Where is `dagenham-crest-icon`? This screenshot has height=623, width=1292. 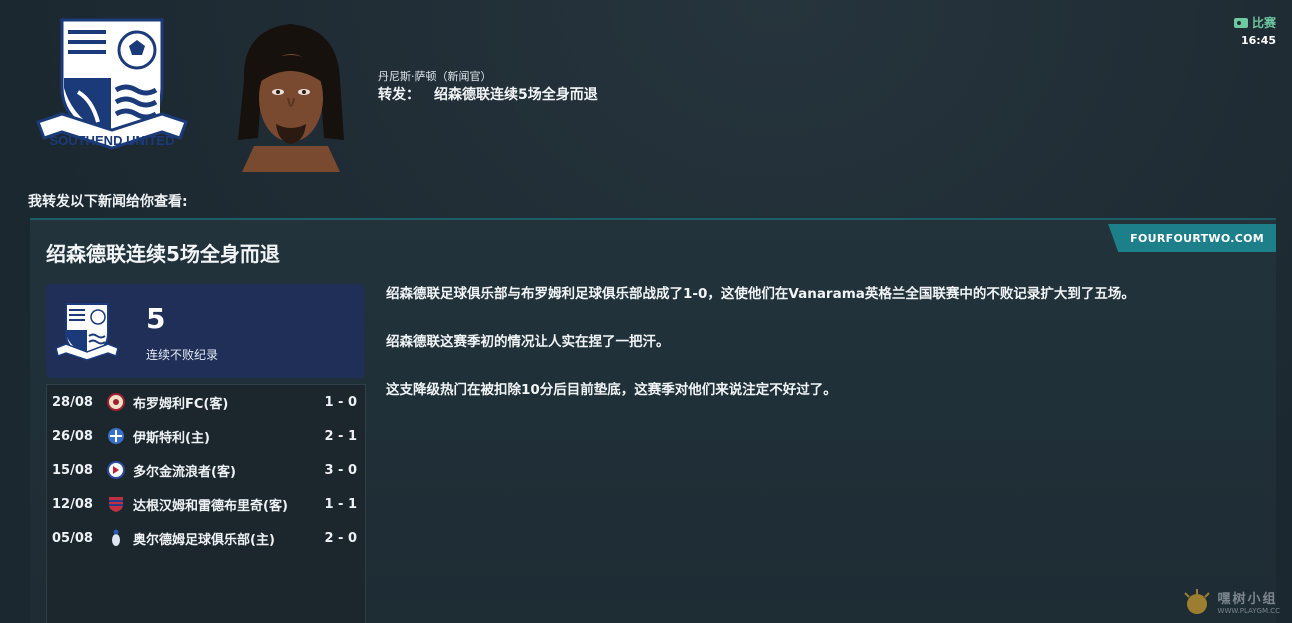 dagenham-crest-icon is located at coordinates (116, 504).